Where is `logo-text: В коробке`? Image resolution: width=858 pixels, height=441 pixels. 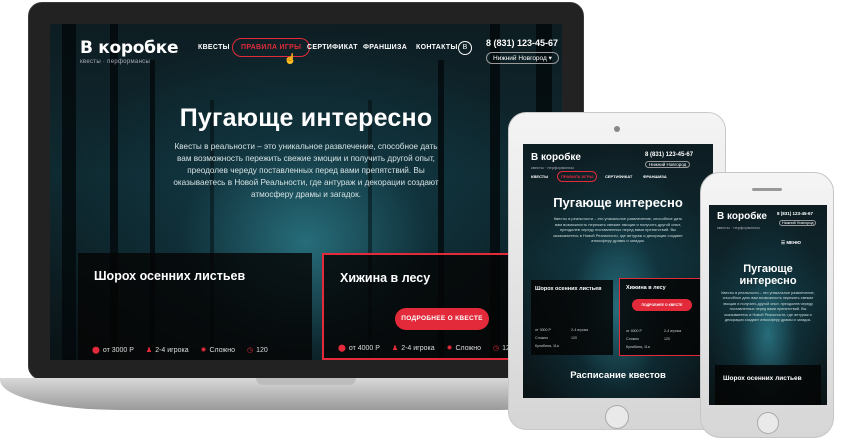 logo-text: В коробке is located at coordinates (129, 48).